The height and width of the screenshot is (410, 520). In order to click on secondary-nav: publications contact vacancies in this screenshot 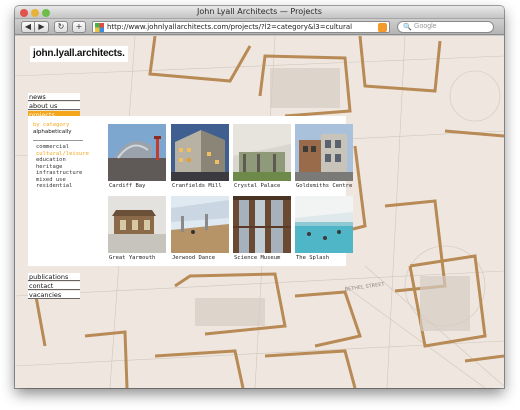, I will do `click(54, 286)`.